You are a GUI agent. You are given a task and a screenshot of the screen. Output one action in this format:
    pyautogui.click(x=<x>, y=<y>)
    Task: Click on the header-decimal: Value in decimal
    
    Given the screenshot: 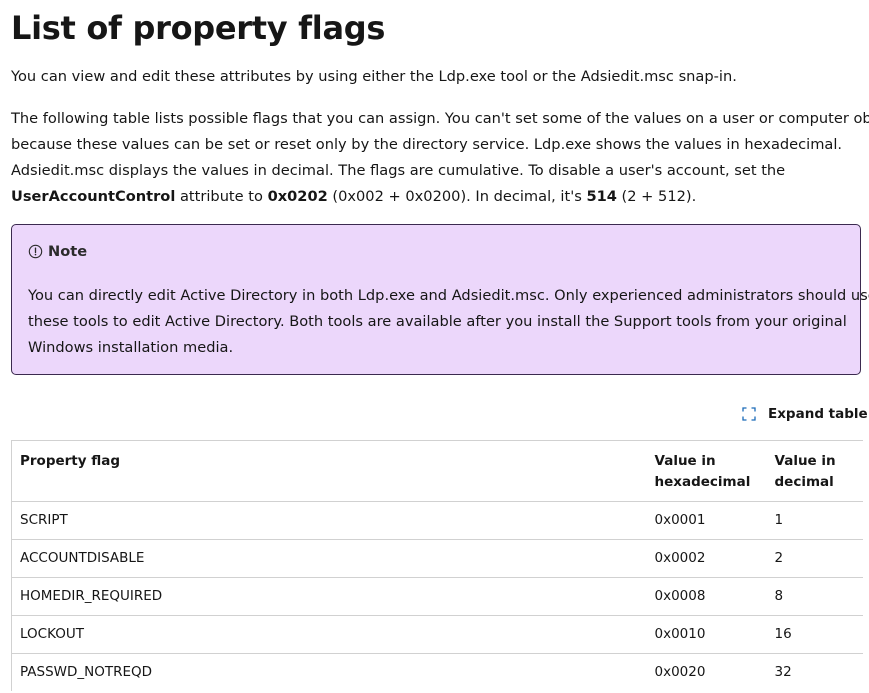 What is the action you would take?
    pyautogui.click(x=814, y=471)
    